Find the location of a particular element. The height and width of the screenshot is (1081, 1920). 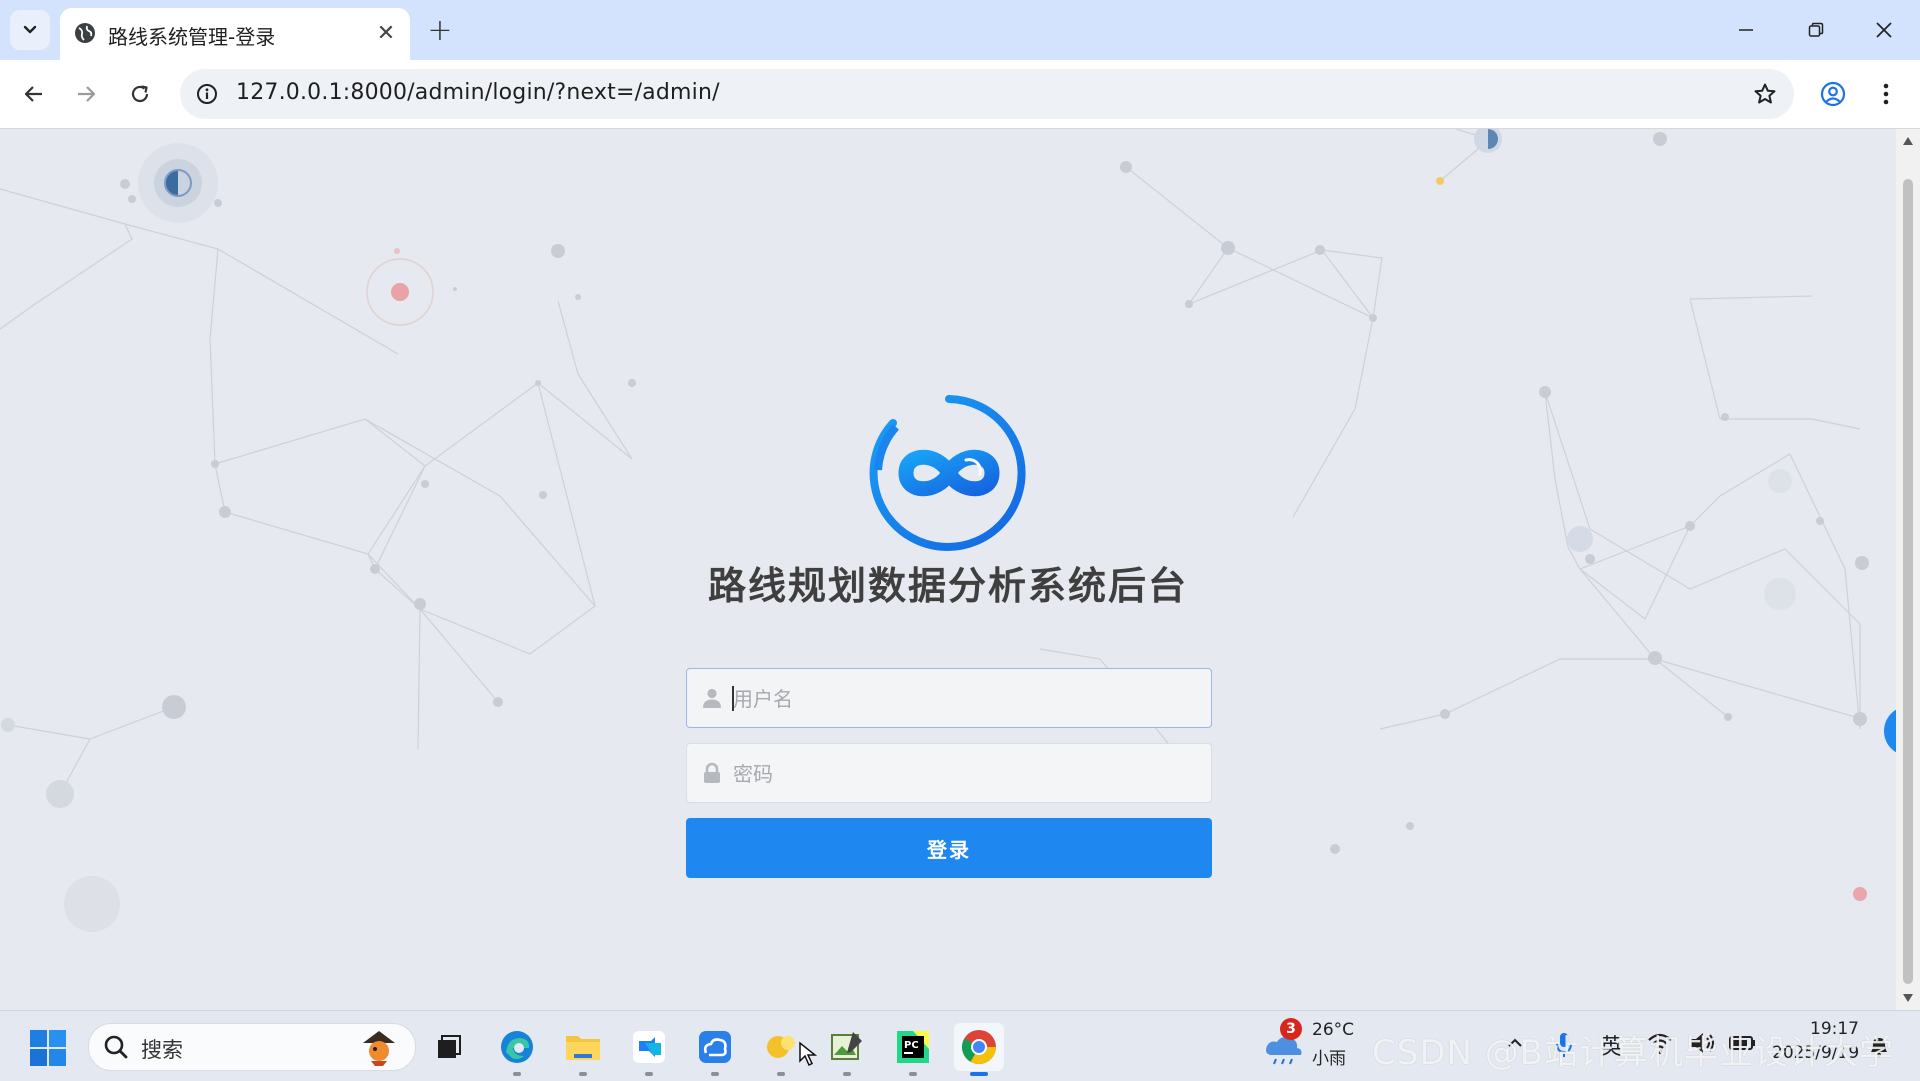

search-icon is located at coordinates (116, 1047).